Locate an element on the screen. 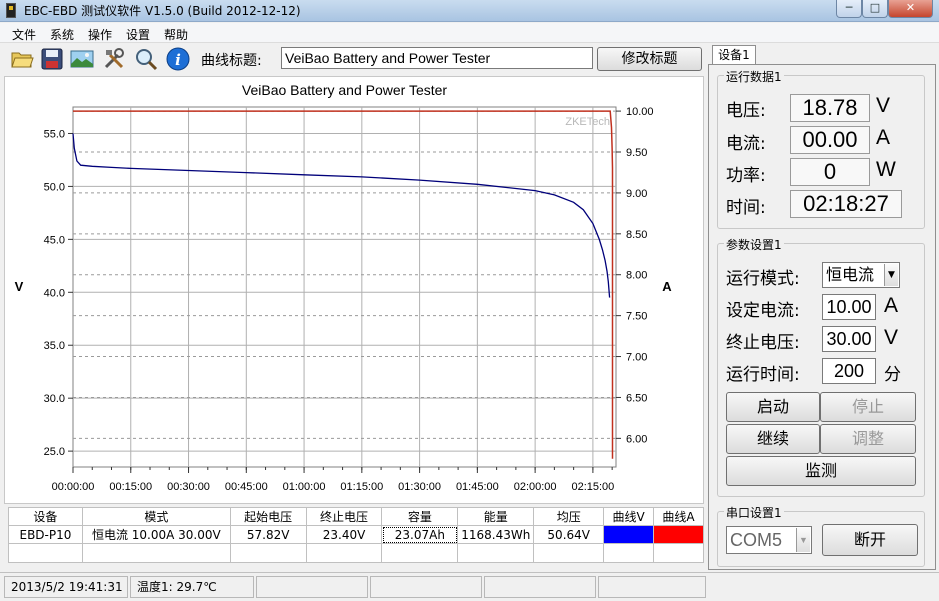  tab-device-1: 设备1 is located at coordinates (734, 55).